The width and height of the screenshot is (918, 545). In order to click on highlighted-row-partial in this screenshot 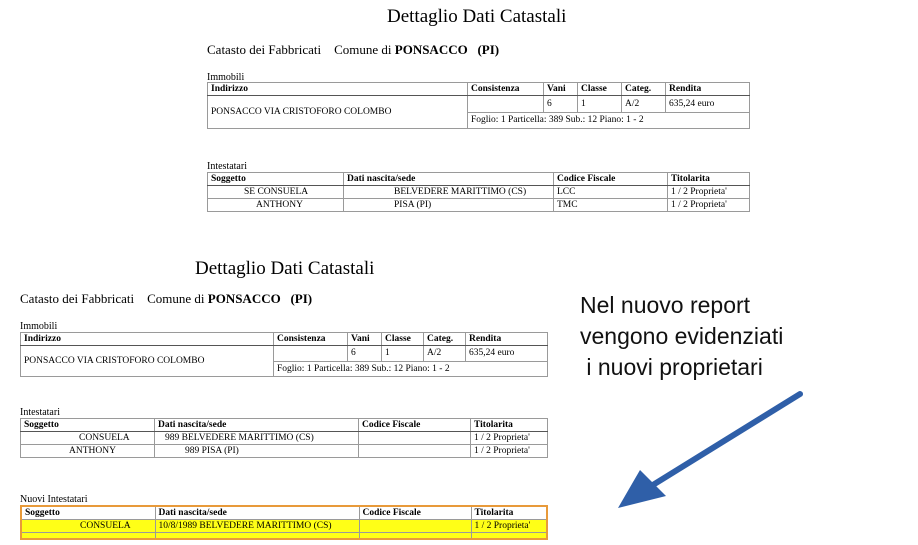, I will do `click(284, 535)`.